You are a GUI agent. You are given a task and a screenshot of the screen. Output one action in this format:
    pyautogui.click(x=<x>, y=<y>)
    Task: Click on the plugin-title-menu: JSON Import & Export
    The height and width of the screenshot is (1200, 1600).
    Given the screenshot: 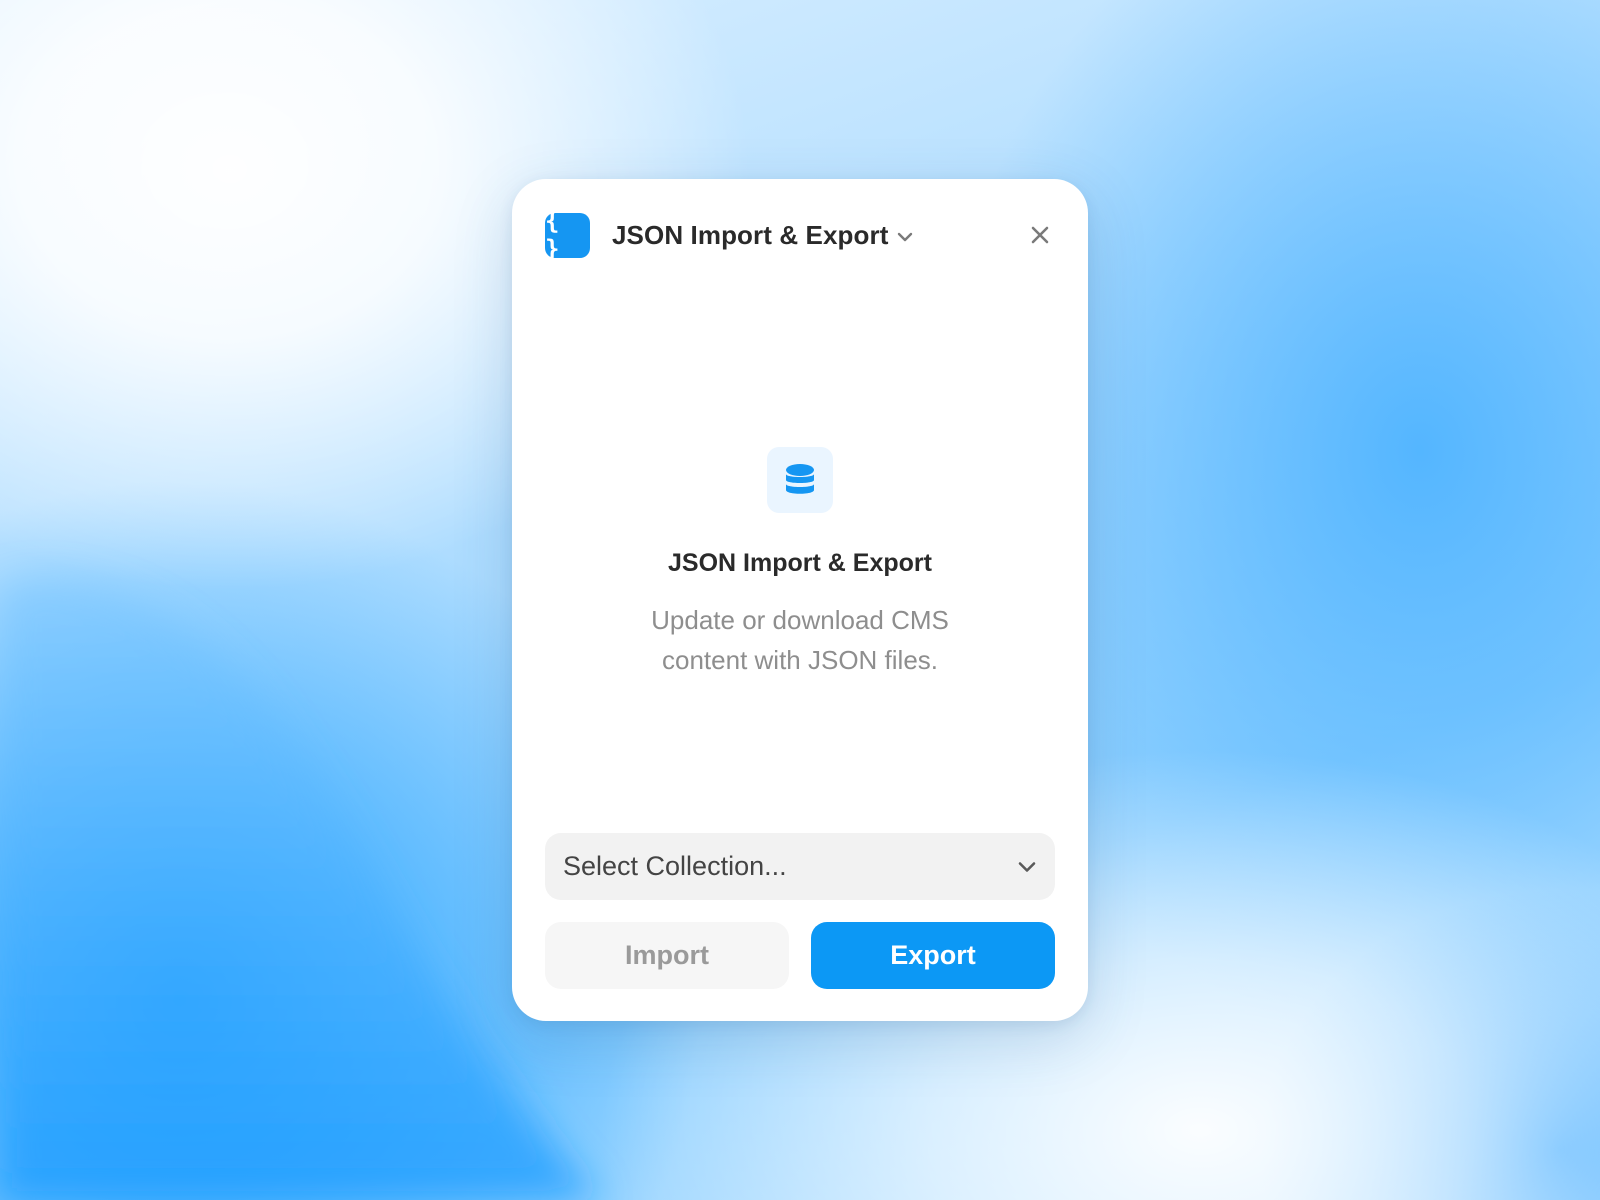 What is the action you would take?
    pyautogui.click(x=763, y=235)
    